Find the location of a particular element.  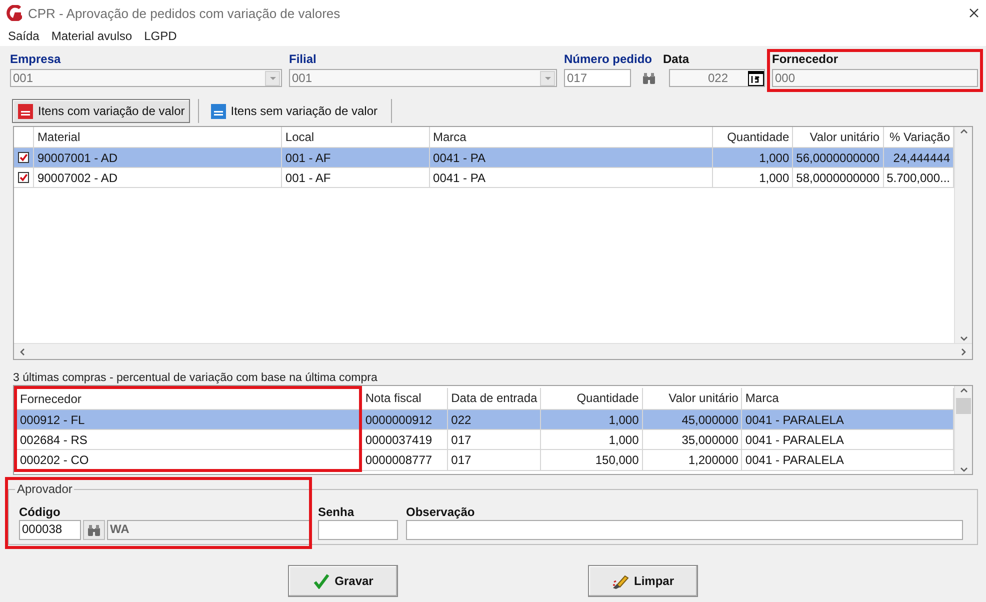

input-field: 017 is located at coordinates (597, 78).